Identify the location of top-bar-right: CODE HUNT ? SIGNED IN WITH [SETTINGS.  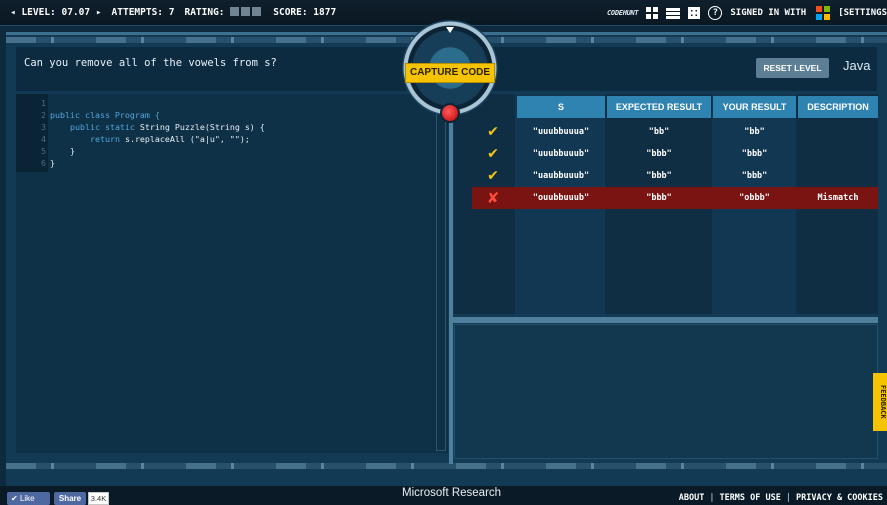
(747, 13).